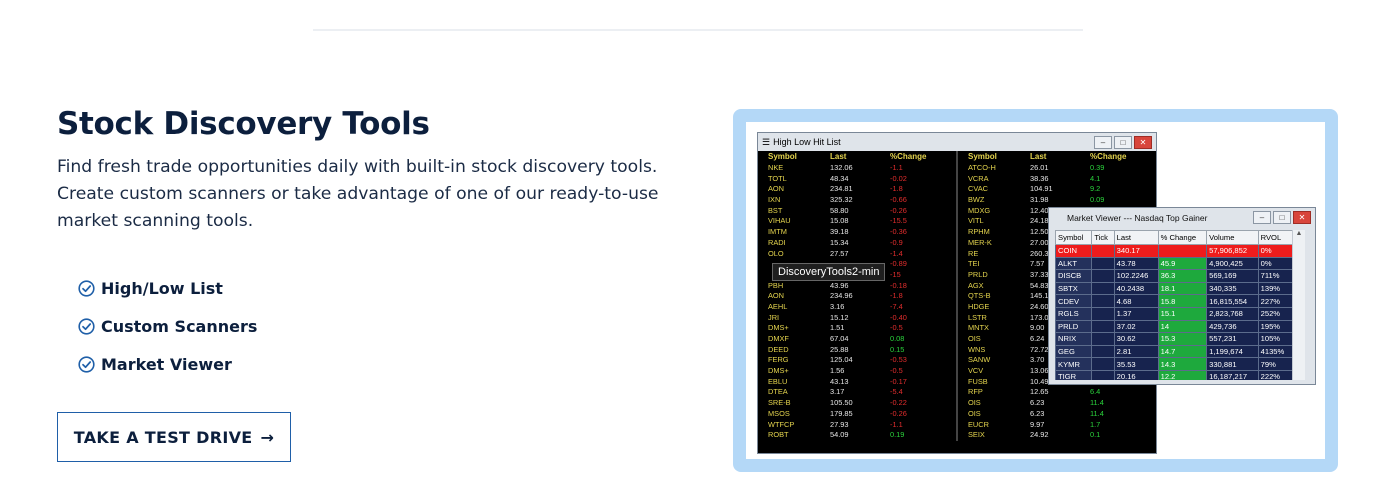 This screenshot has width=1395, height=502. Describe the element at coordinates (167, 288) in the screenshot. I see `feature-item: High/Low List` at that location.